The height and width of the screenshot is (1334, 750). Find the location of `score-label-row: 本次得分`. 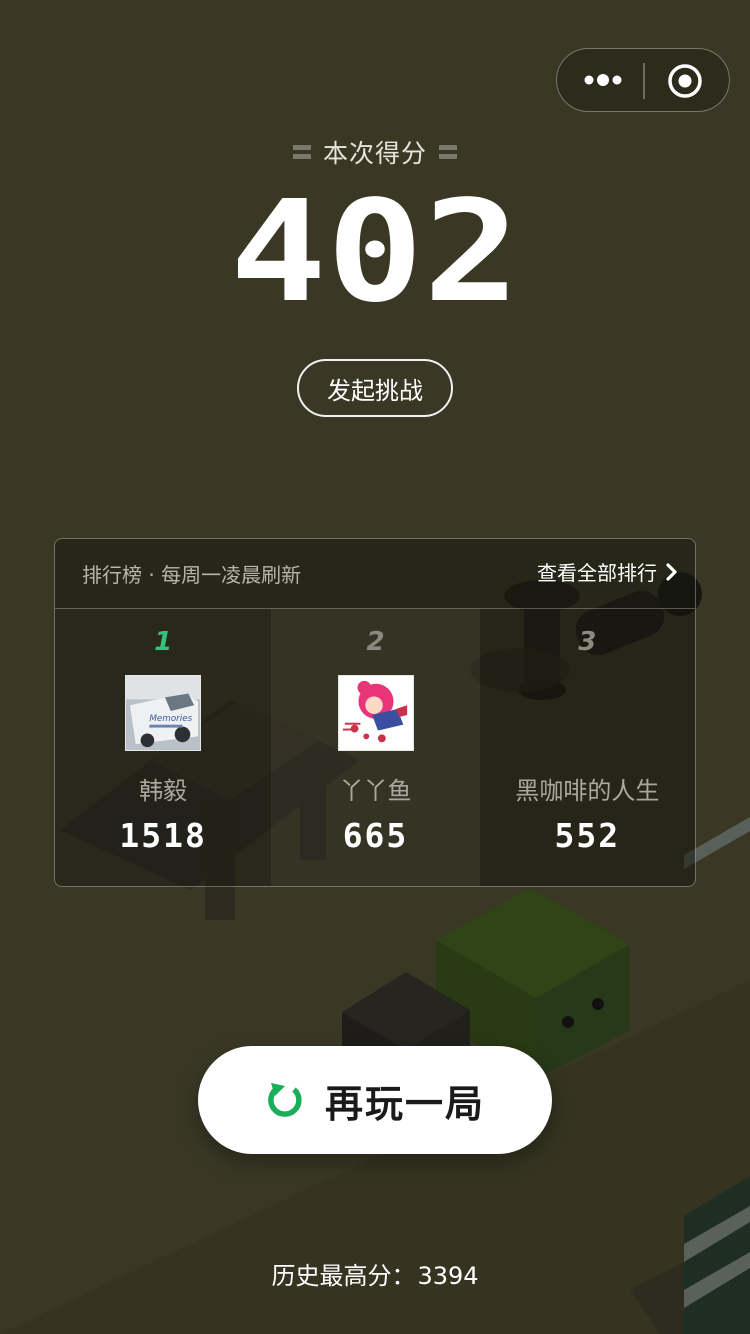

score-label-row: 本次得分 is located at coordinates (375, 152).